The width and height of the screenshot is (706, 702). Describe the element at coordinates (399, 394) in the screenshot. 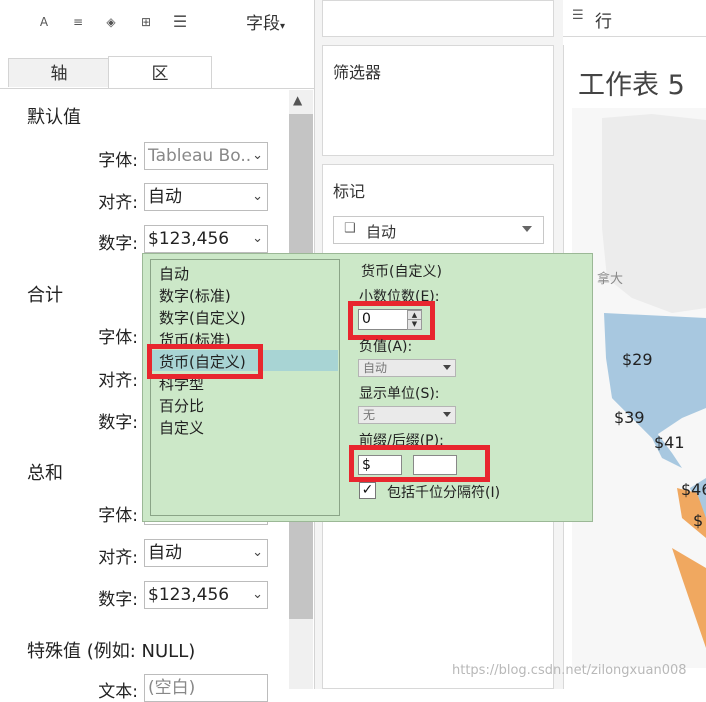

I see `units-label: 显示单位(S):` at that location.